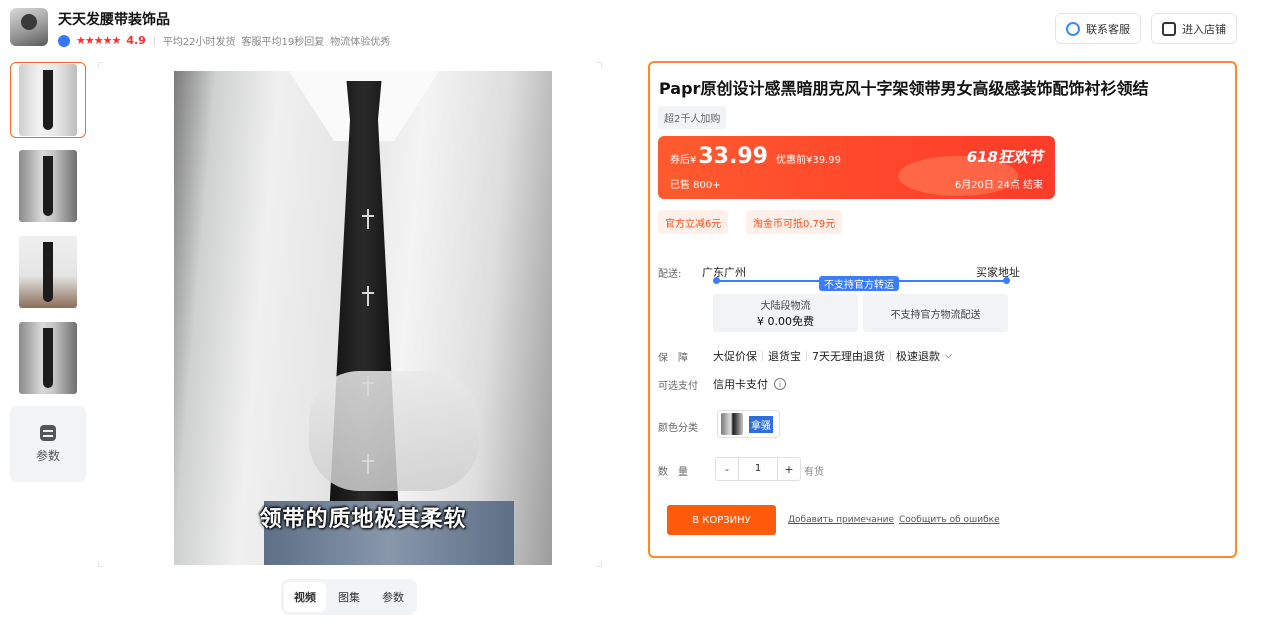 The height and width of the screenshot is (633, 1280). What do you see at coordinates (1204, 29) in the screenshot?
I see `enter-store-label: 进入店铺` at bounding box center [1204, 29].